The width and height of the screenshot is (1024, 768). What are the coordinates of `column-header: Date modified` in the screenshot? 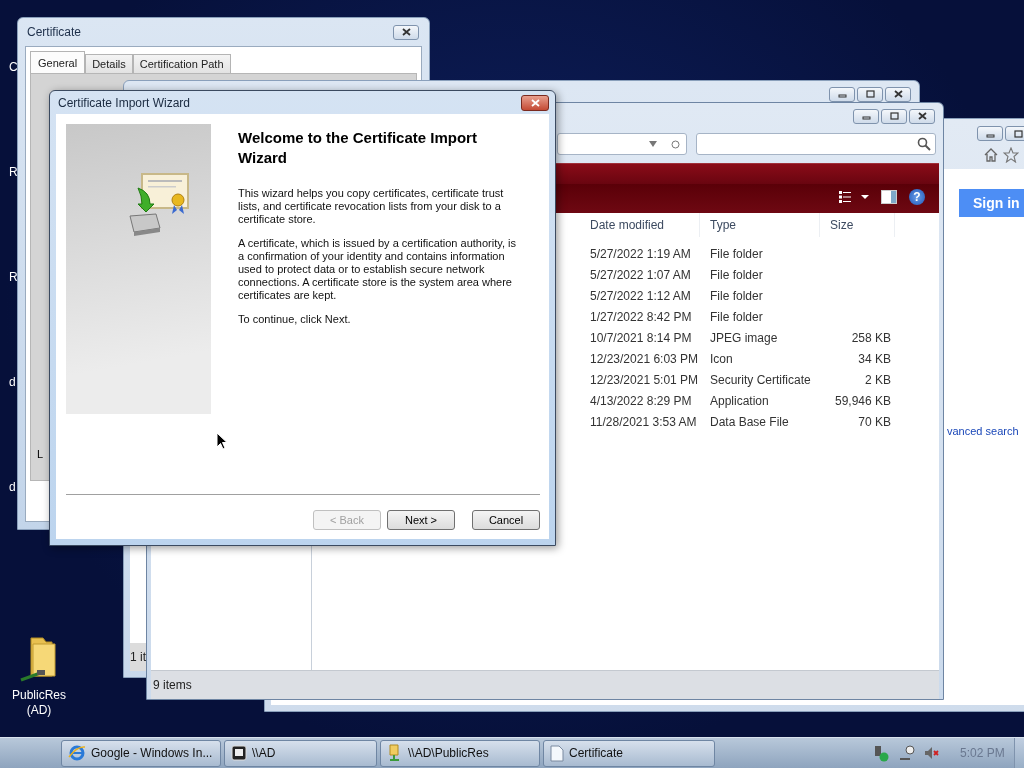 It's located at (640, 225).